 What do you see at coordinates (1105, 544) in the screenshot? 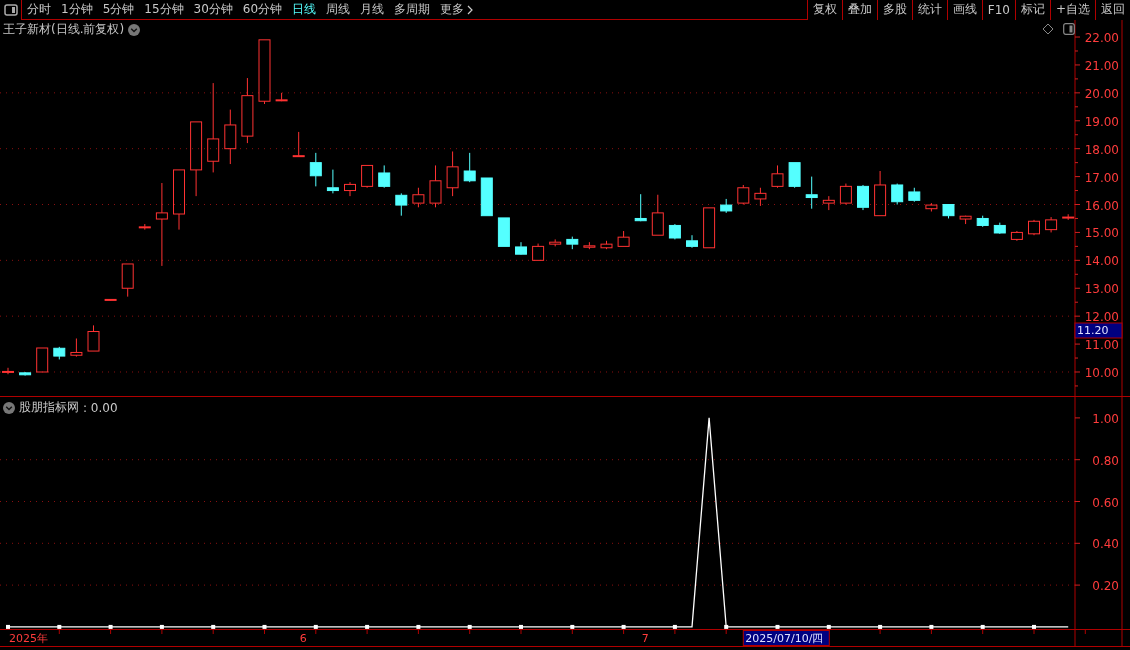
I see `indicator-axis-label: 0.40` at bounding box center [1105, 544].